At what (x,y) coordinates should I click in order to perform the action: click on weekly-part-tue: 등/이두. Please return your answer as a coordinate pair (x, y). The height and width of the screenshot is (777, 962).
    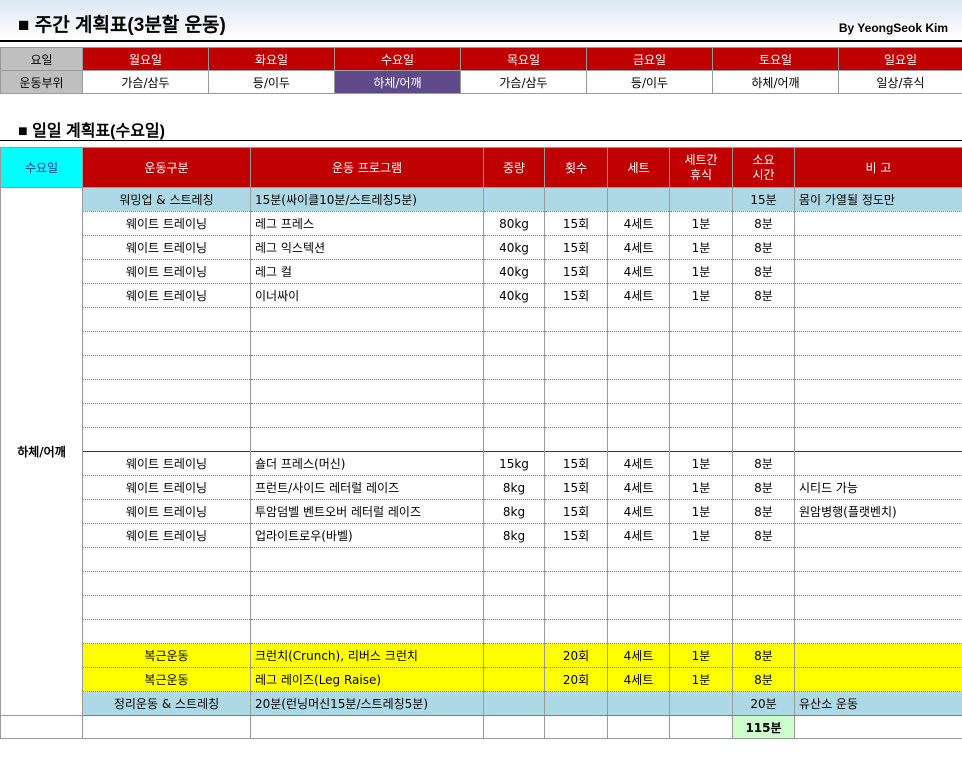
    Looking at the image, I should click on (271, 82).